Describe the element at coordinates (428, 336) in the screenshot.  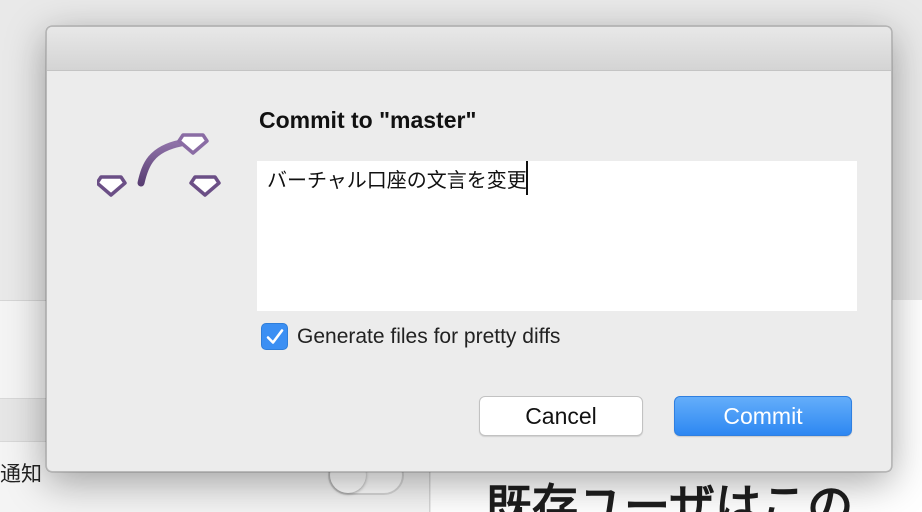
I see `generate-files-label: Generate files for pretty diffs` at that location.